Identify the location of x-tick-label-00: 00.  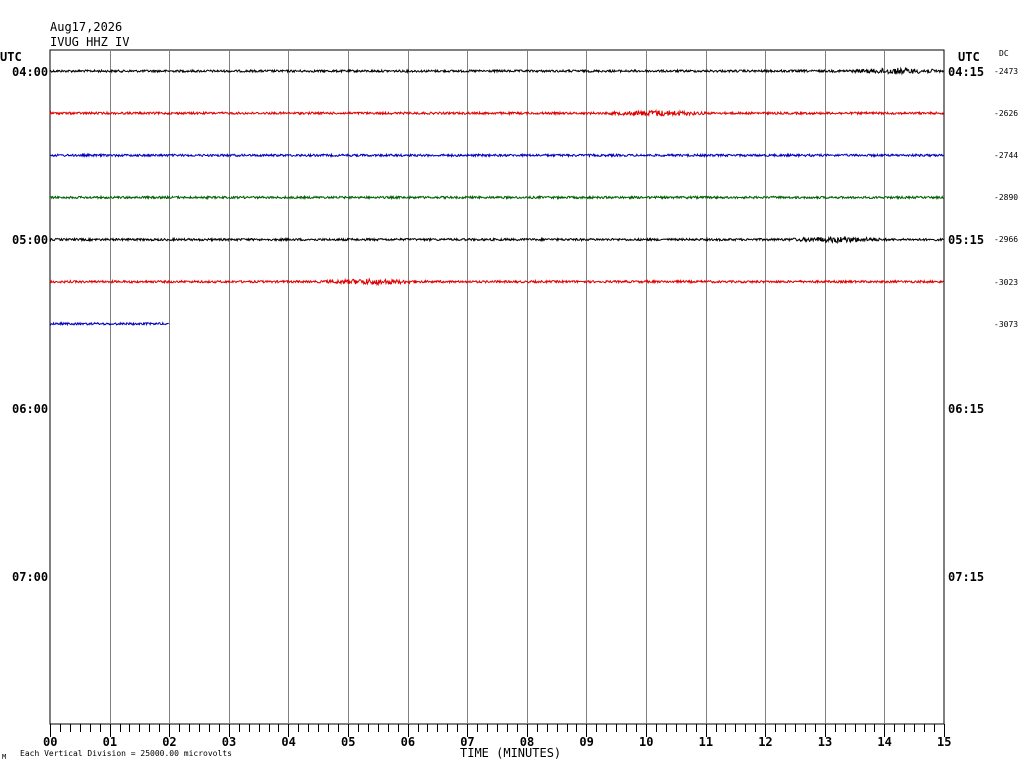
(50, 742).